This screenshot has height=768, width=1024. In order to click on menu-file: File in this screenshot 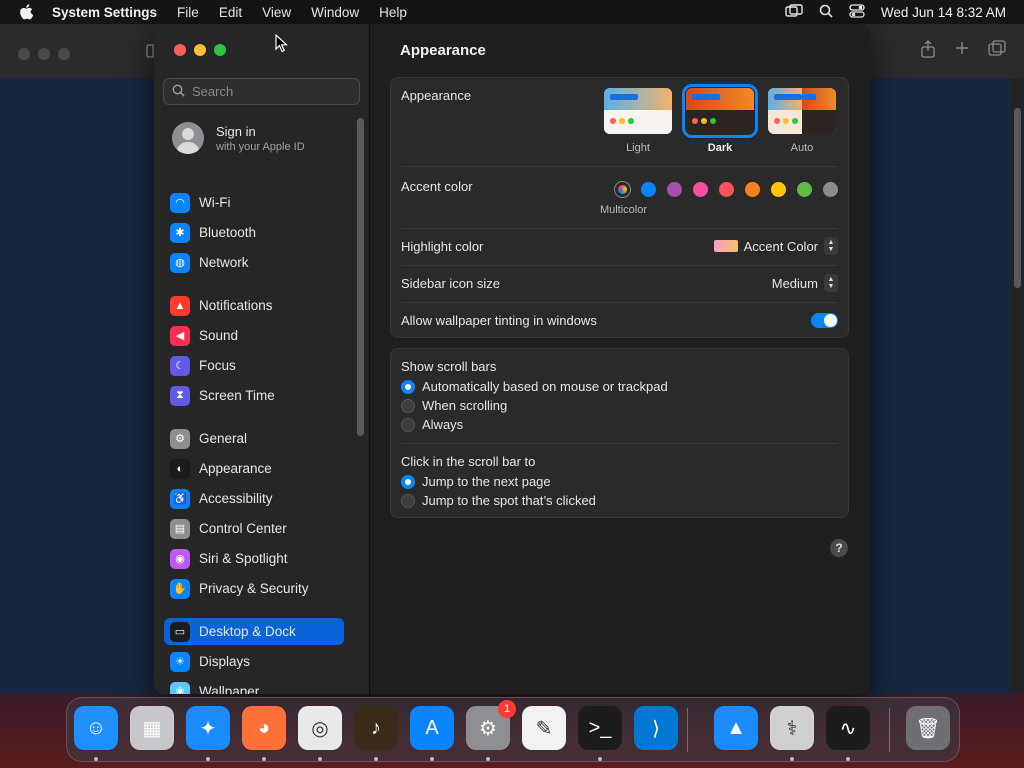, I will do `click(188, 12)`.